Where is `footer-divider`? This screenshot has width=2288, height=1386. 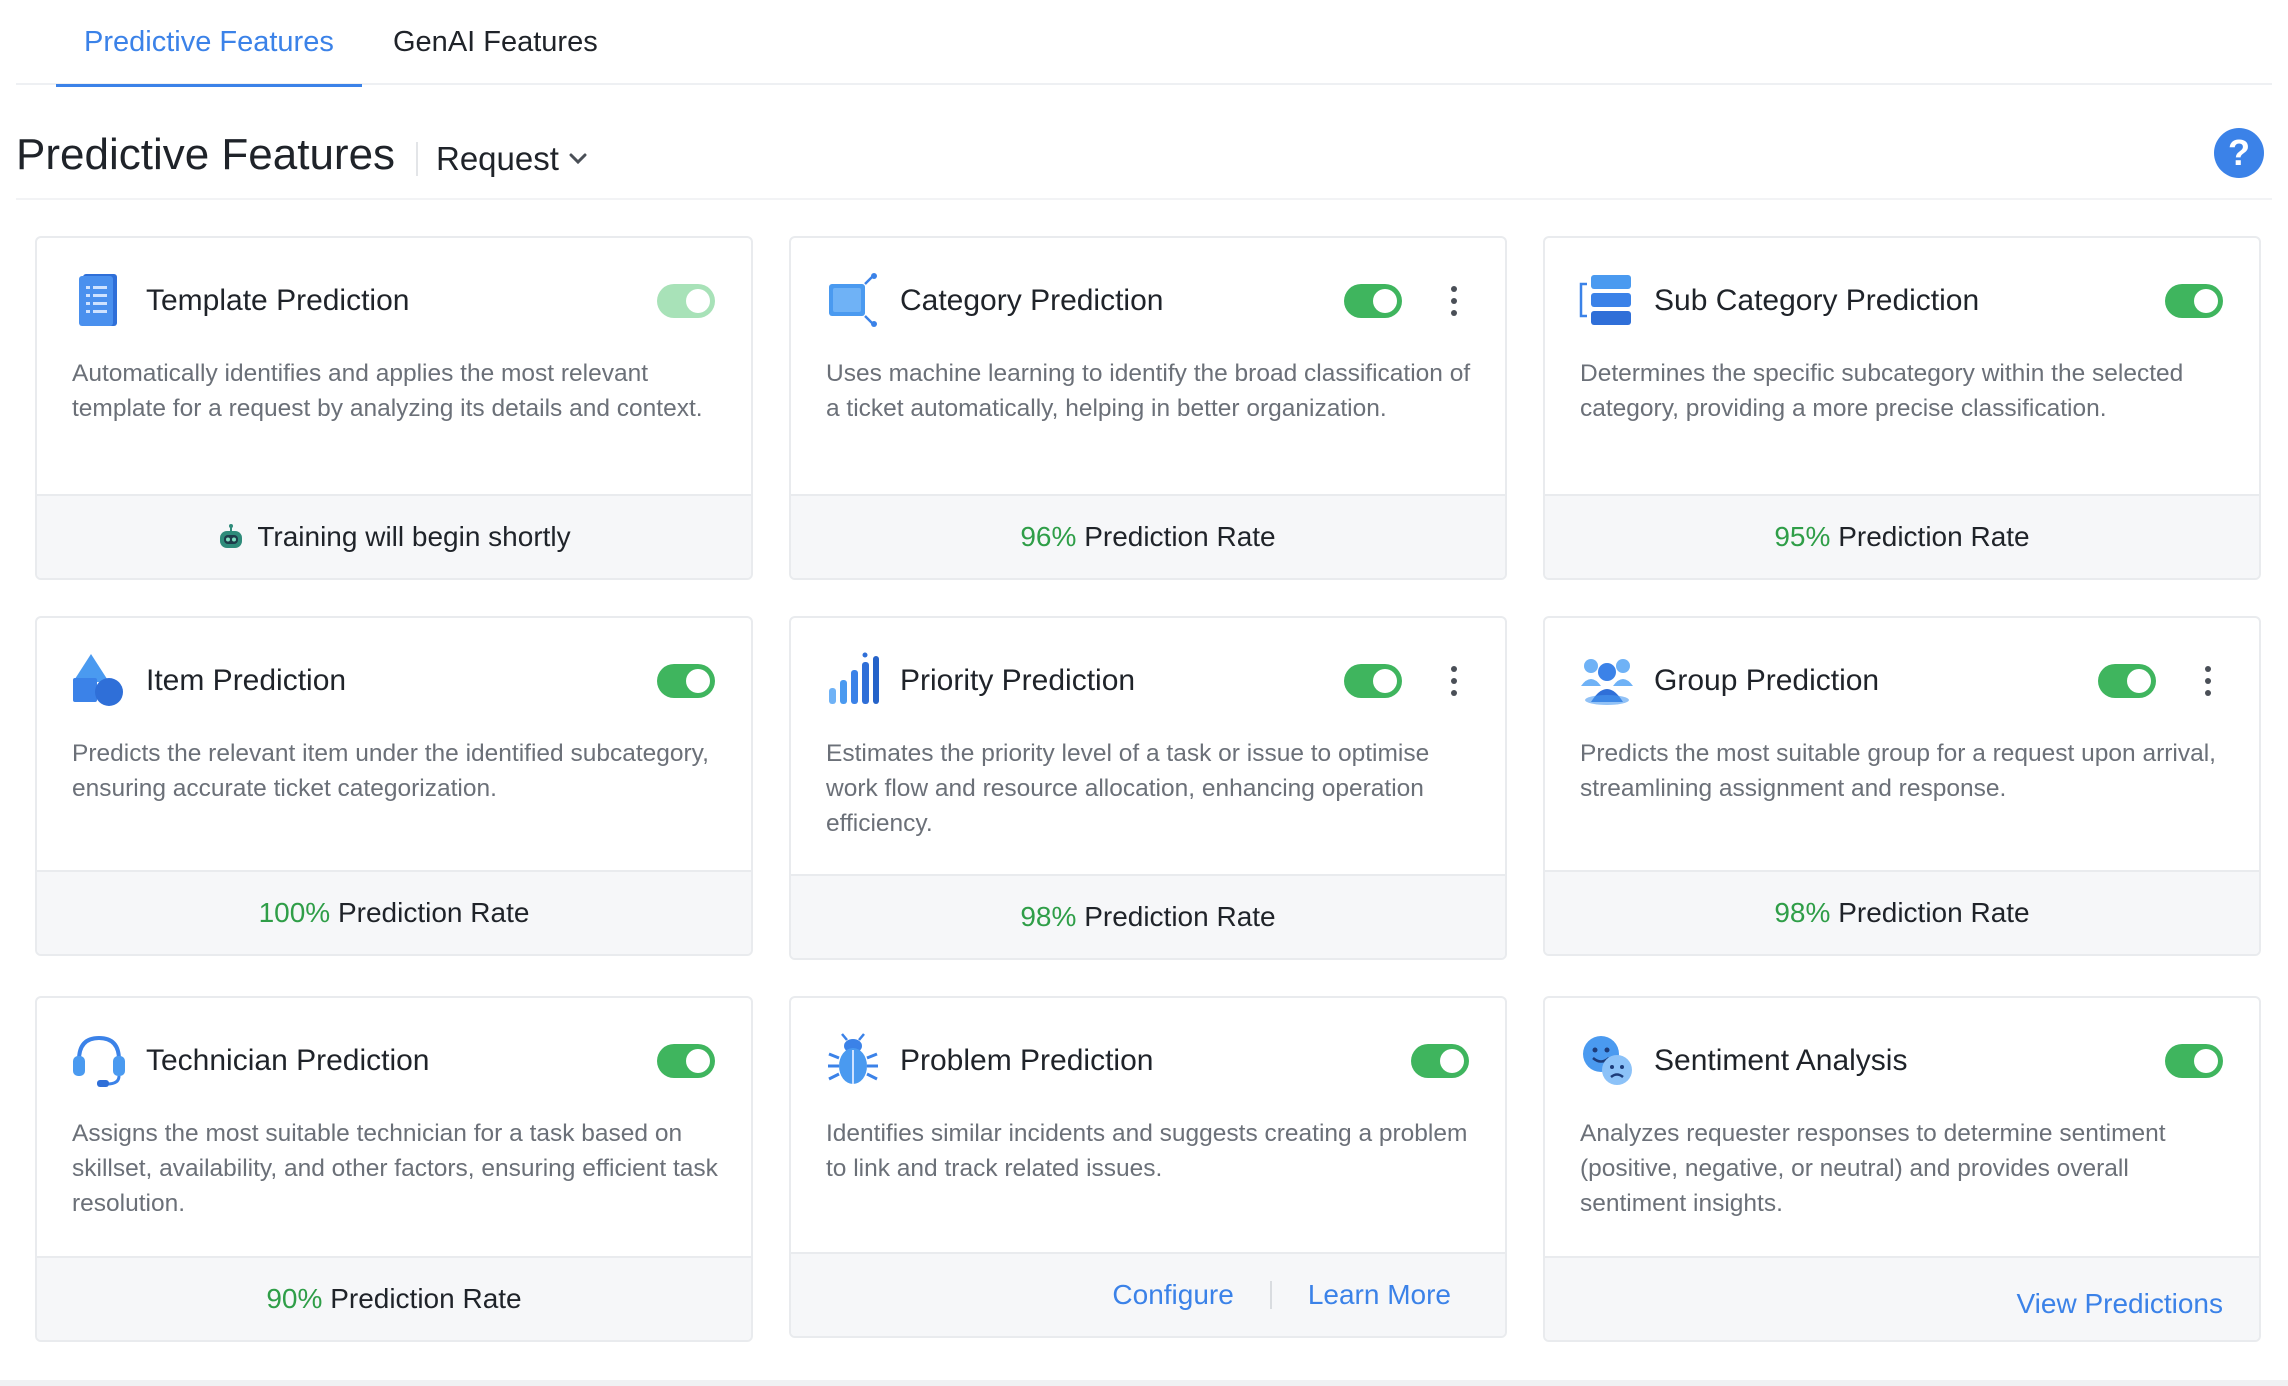 footer-divider is located at coordinates (1270, 1295).